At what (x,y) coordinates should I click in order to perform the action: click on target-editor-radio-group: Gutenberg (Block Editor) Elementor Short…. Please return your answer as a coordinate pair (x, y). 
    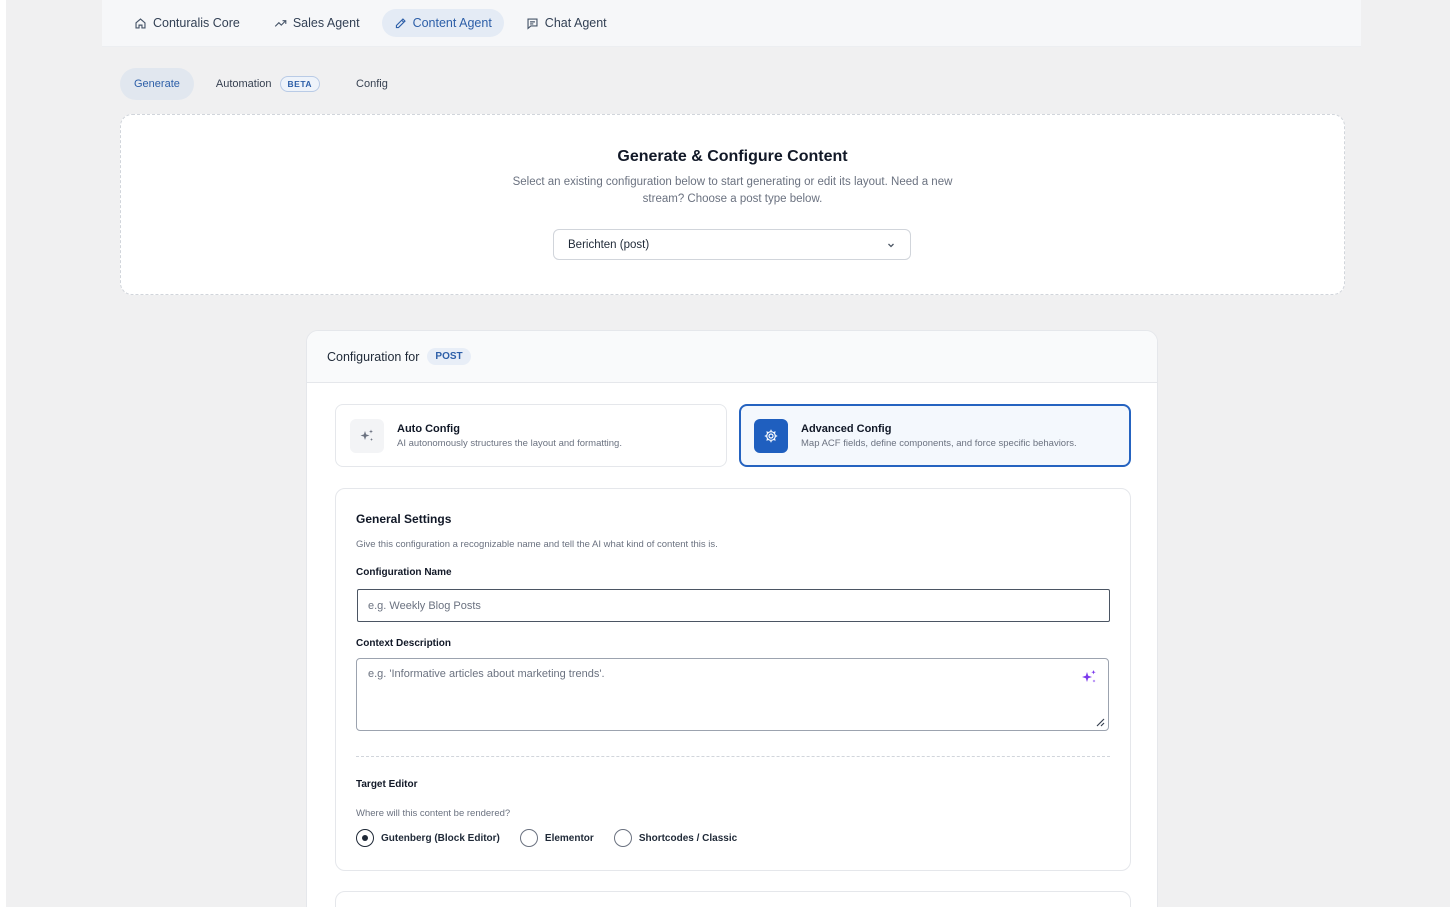
    Looking at the image, I should click on (546, 838).